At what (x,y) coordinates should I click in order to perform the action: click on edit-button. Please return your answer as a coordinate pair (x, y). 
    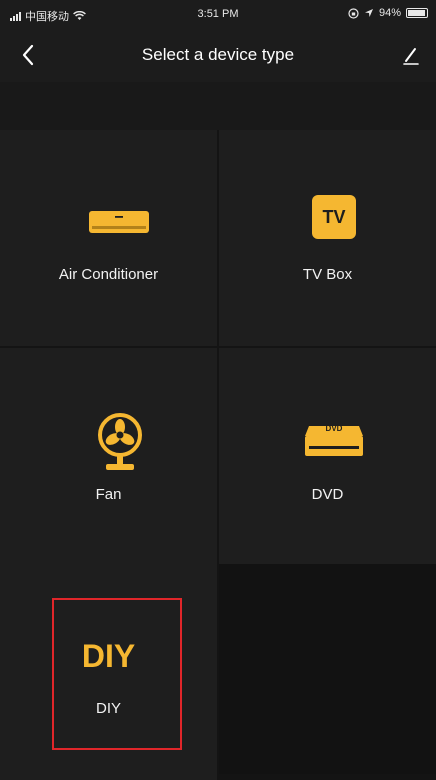
    Looking at the image, I should click on (411, 55).